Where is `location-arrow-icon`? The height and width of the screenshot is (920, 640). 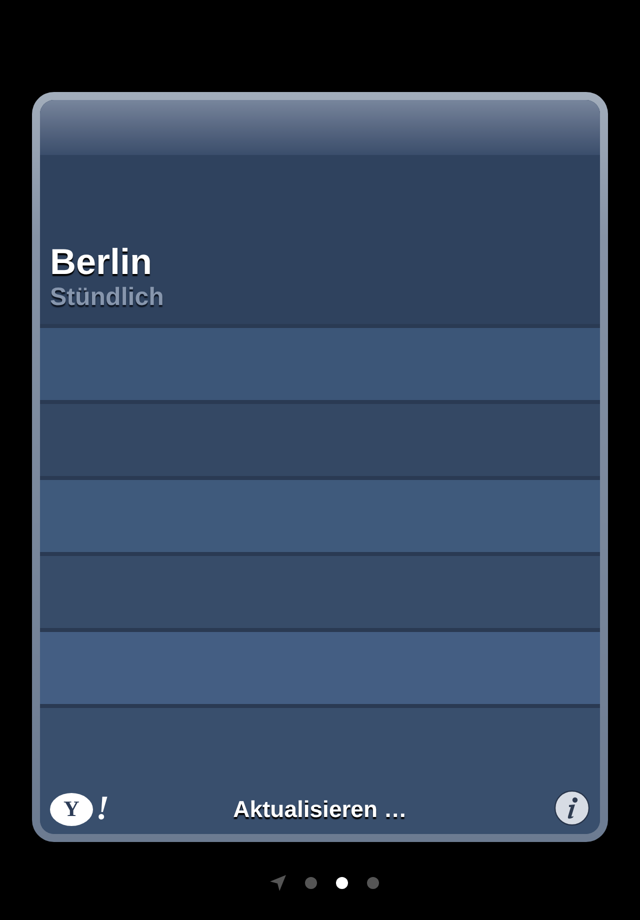
location-arrow-icon is located at coordinates (278, 883).